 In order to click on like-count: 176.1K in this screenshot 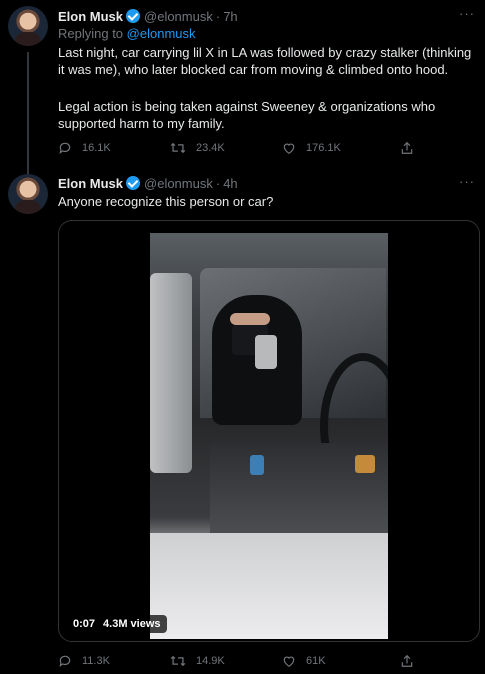, I will do `click(323, 148)`.